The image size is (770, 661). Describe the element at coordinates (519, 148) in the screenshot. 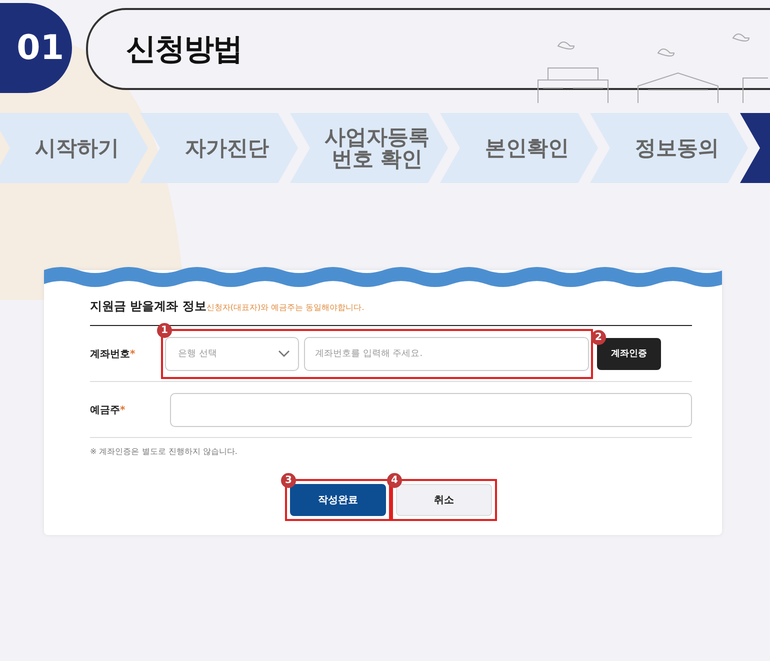

I see `step-tab: 본인확인` at that location.